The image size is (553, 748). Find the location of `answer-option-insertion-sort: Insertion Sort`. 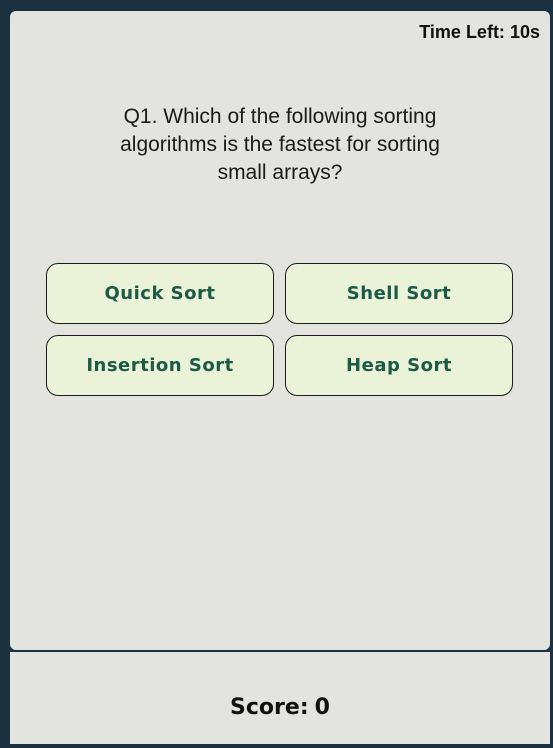

answer-option-insertion-sort: Insertion Sort is located at coordinates (160, 365).